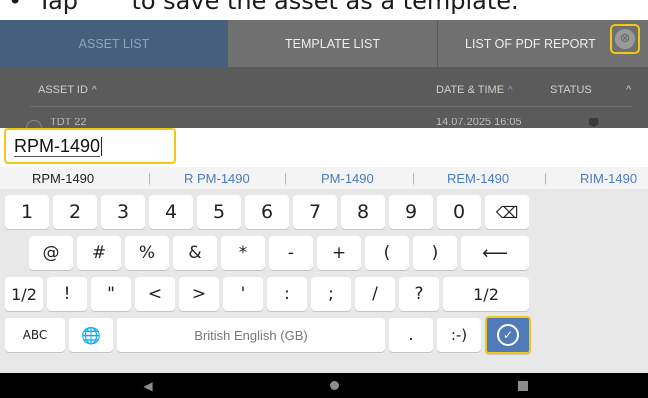 The width and height of the screenshot is (648, 398). I want to click on system-nav-bar: ◀, so click(324, 385).